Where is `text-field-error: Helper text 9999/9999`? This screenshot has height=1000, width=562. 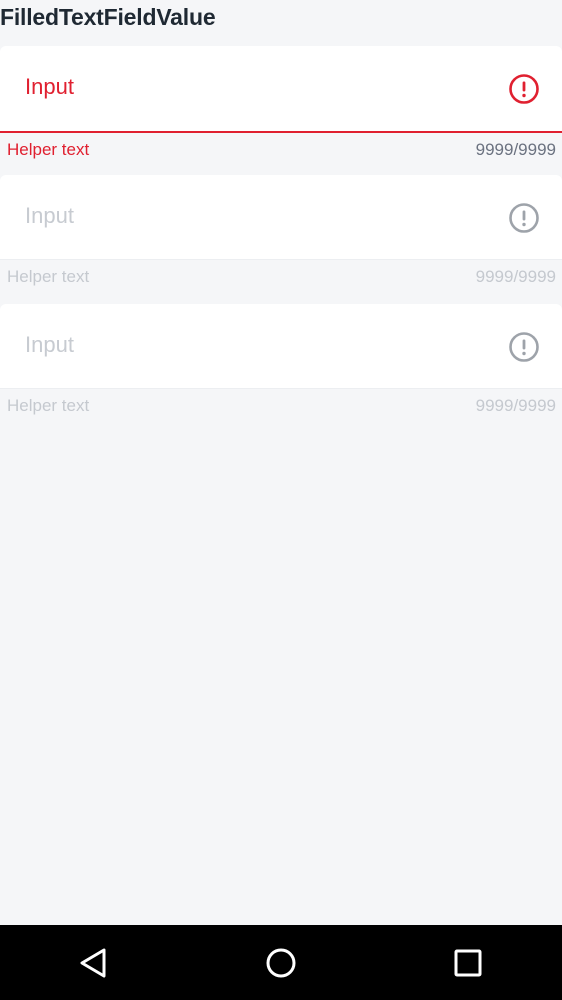 text-field-error: Helper text 9999/9999 is located at coordinates (281, 110).